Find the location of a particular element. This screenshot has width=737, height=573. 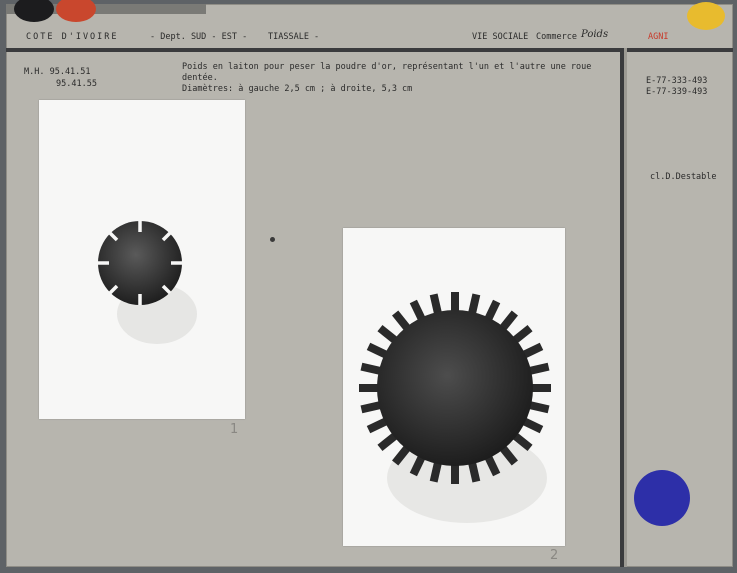

department-label: - Dept. SUD - EST - is located at coordinates (199, 37).